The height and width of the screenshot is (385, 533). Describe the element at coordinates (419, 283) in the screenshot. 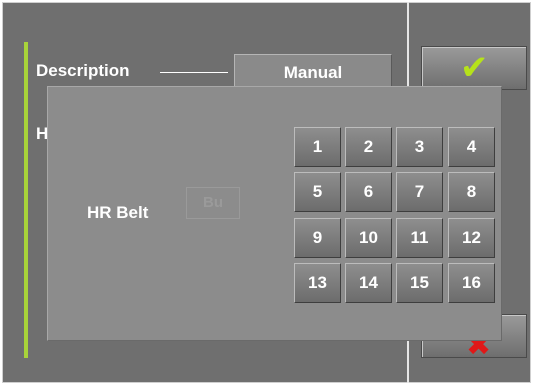

I see `key-15: 15` at that location.